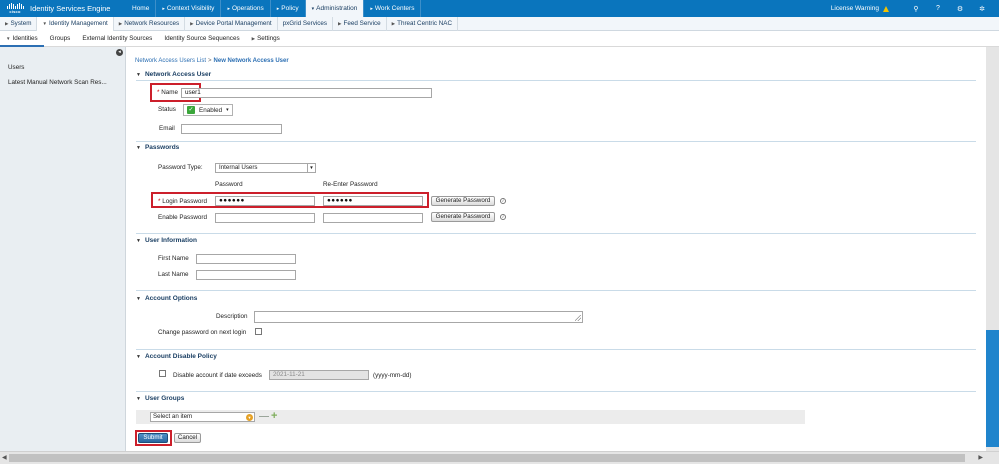 This screenshot has height=464, width=999. I want to click on topnav-label: Administration, so click(337, 8).